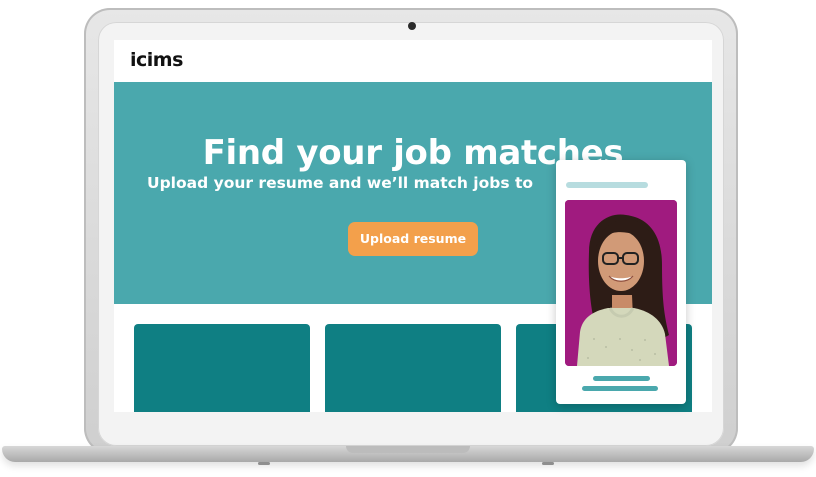 This screenshot has width=816, height=477. I want to click on upload-resume-button: Upload resume, so click(413, 239).